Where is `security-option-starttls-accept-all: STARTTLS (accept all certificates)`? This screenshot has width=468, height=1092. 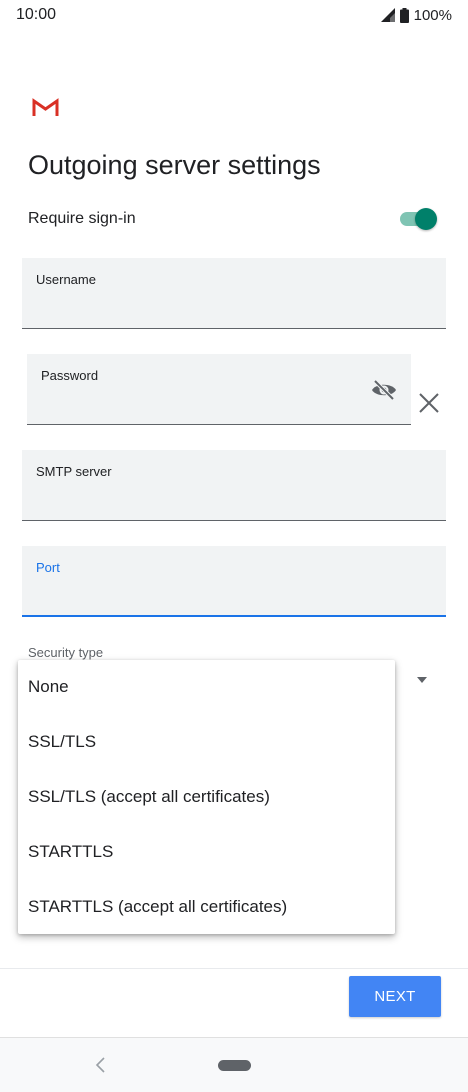 security-option-starttls-accept-all: STARTTLS (accept all certificates) is located at coordinates (206, 906).